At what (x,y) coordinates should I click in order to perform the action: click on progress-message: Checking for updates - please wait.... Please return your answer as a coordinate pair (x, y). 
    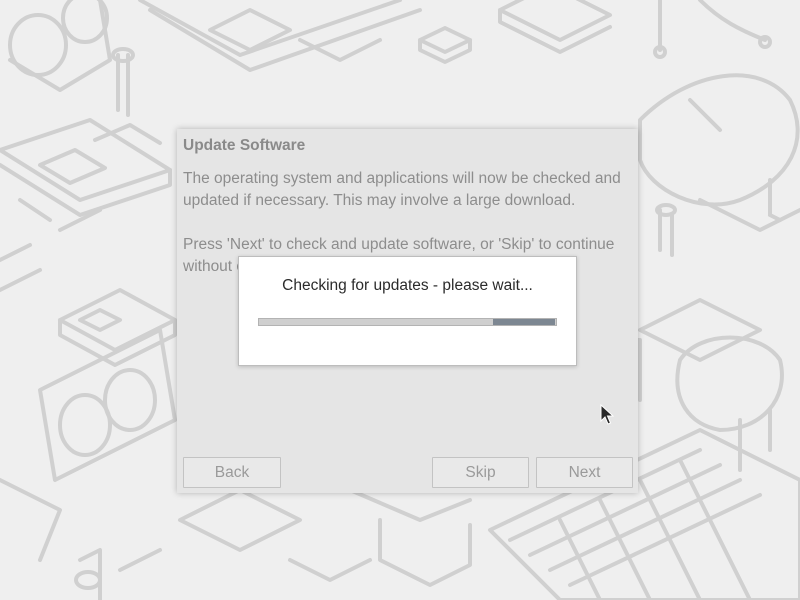
    Looking at the image, I should click on (407, 285).